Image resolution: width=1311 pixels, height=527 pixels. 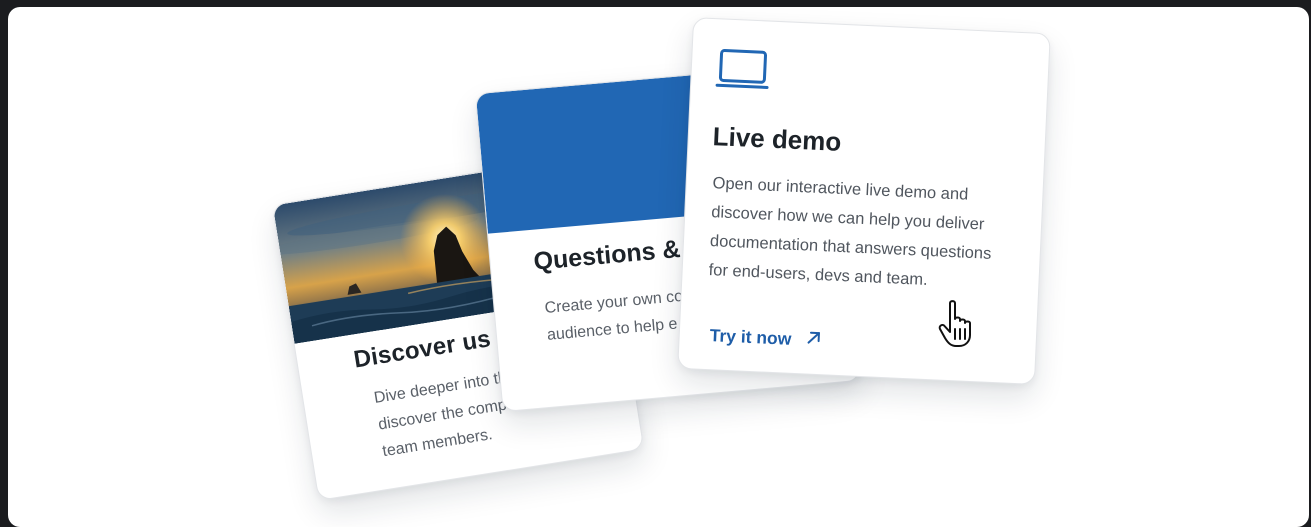 I want to click on try-it-now-link: Try it now, so click(x=765, y=338).